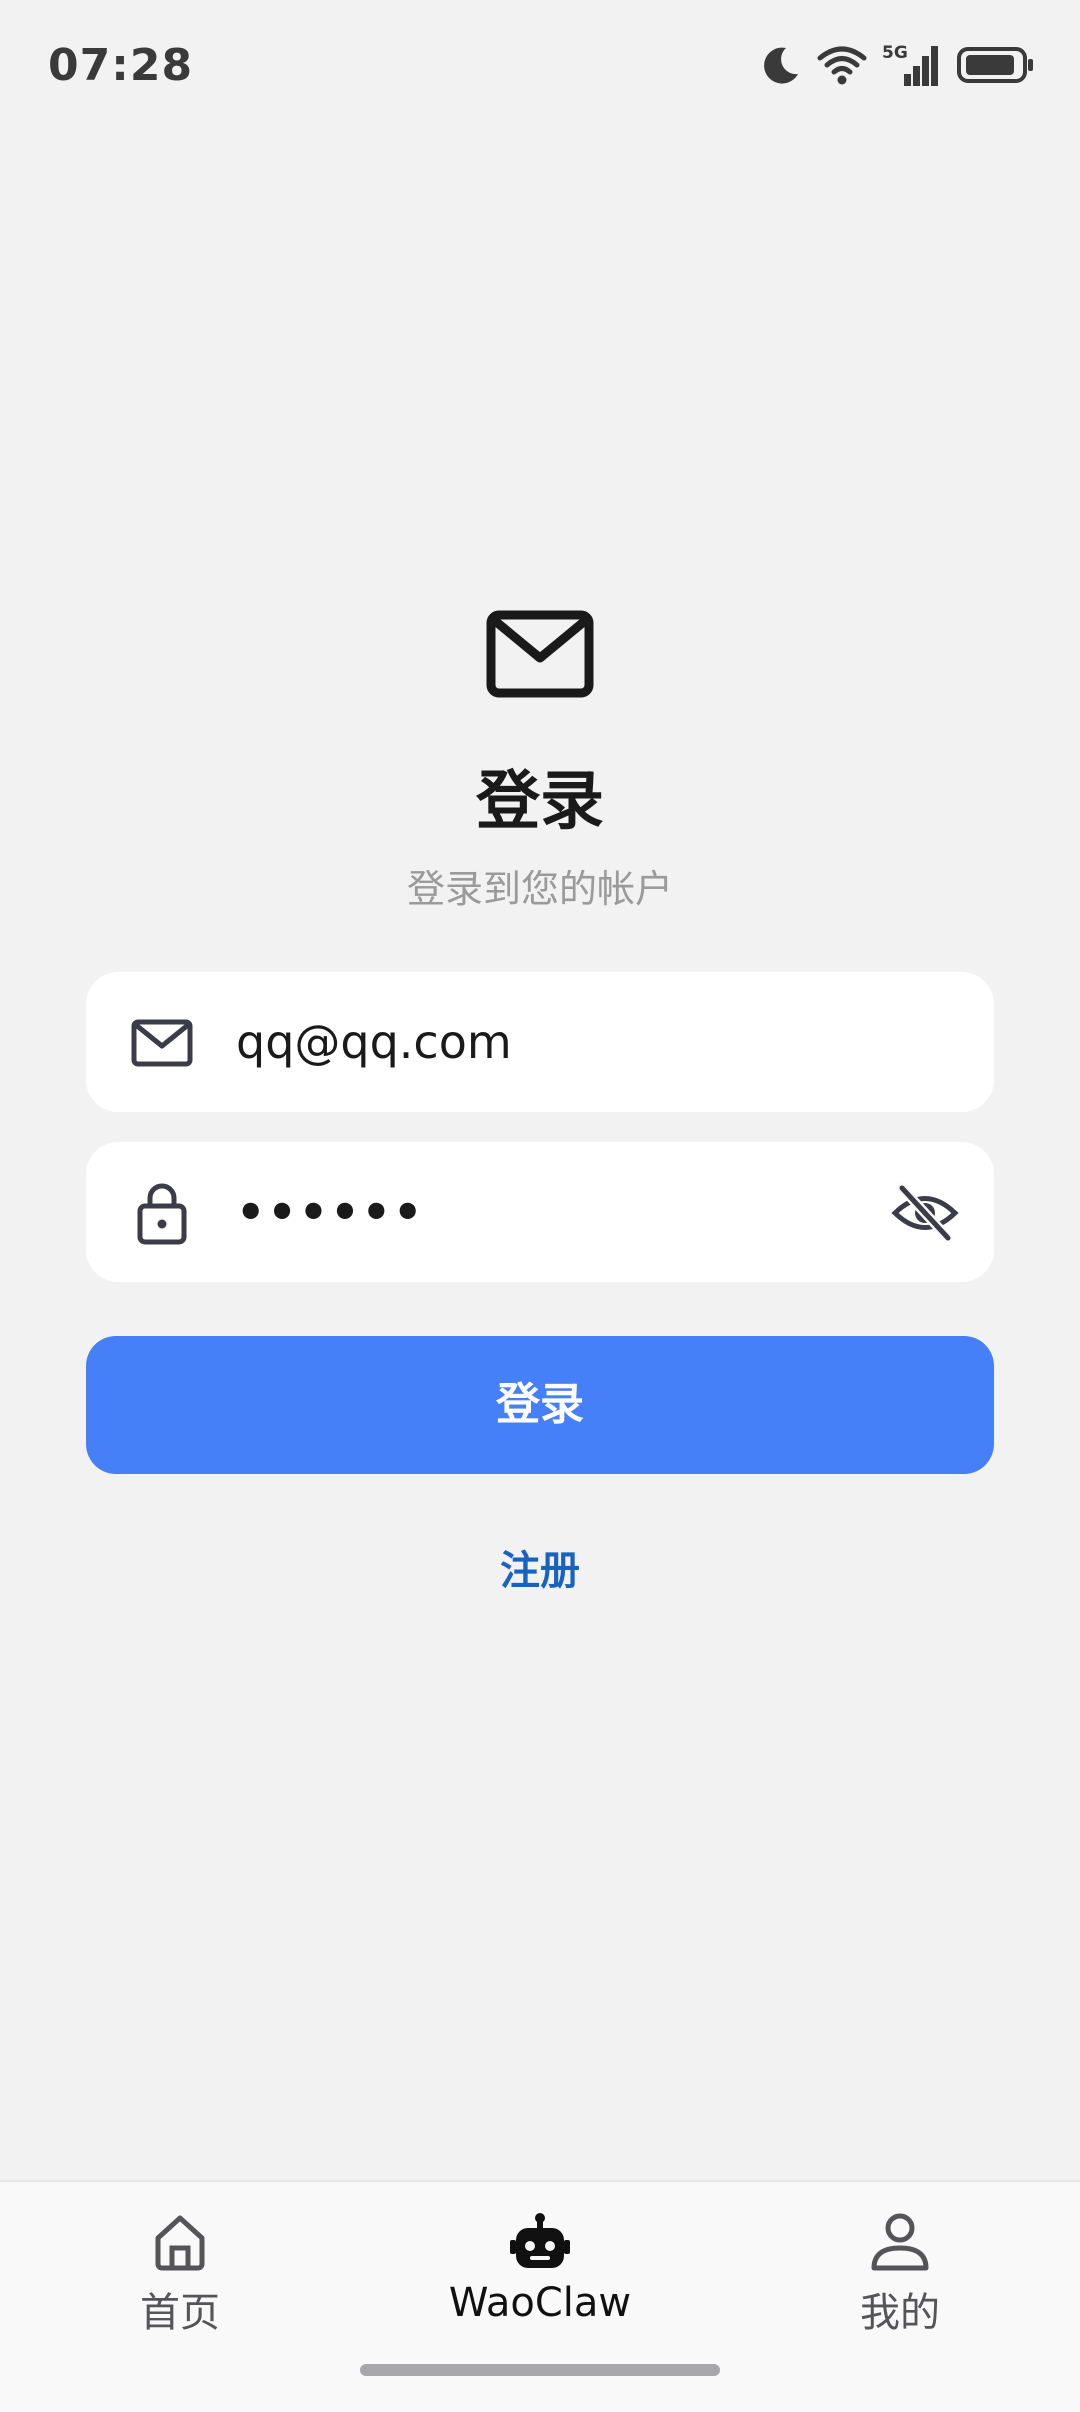  Describe the element at coordinates (842, 65) in the screenshot. I see `wifi-icon` at that location.